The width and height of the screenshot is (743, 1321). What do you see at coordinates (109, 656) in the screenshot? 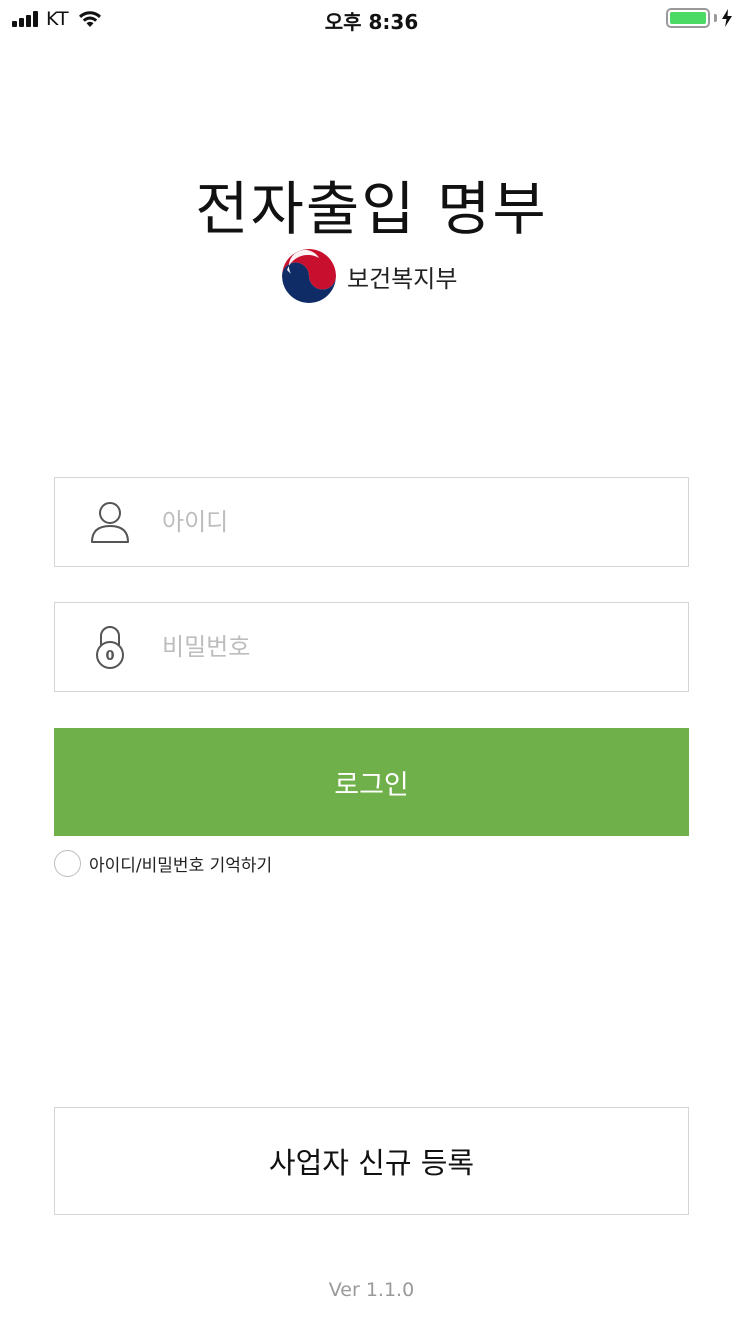
I see `svg-text: 0` at bounding box center [109, 656].